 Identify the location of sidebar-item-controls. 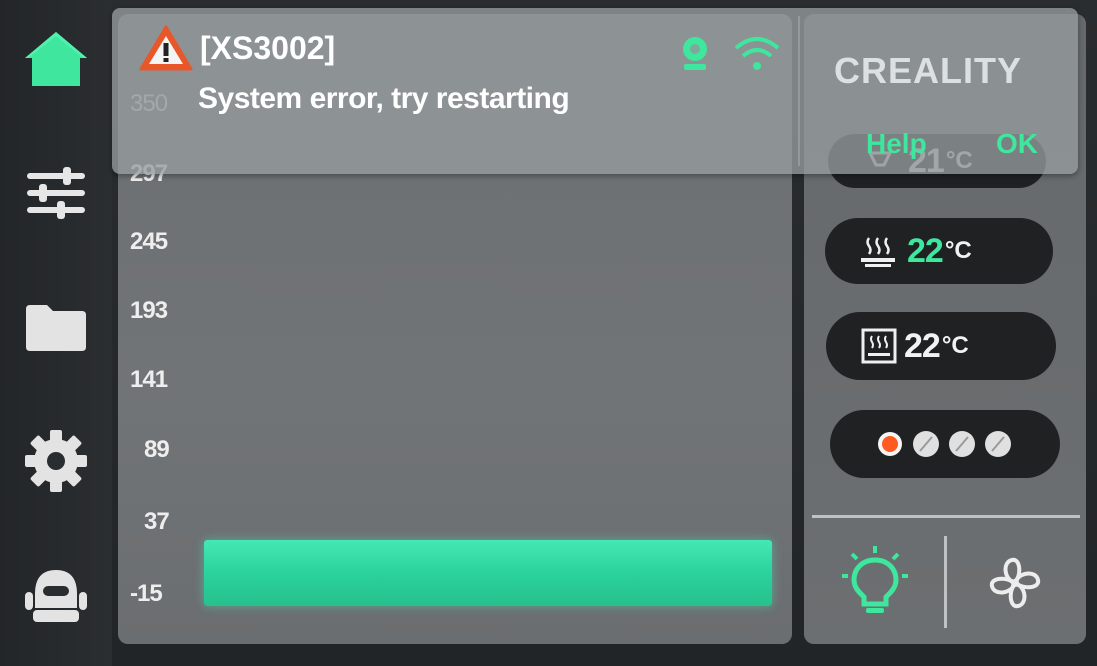
(56, 193).